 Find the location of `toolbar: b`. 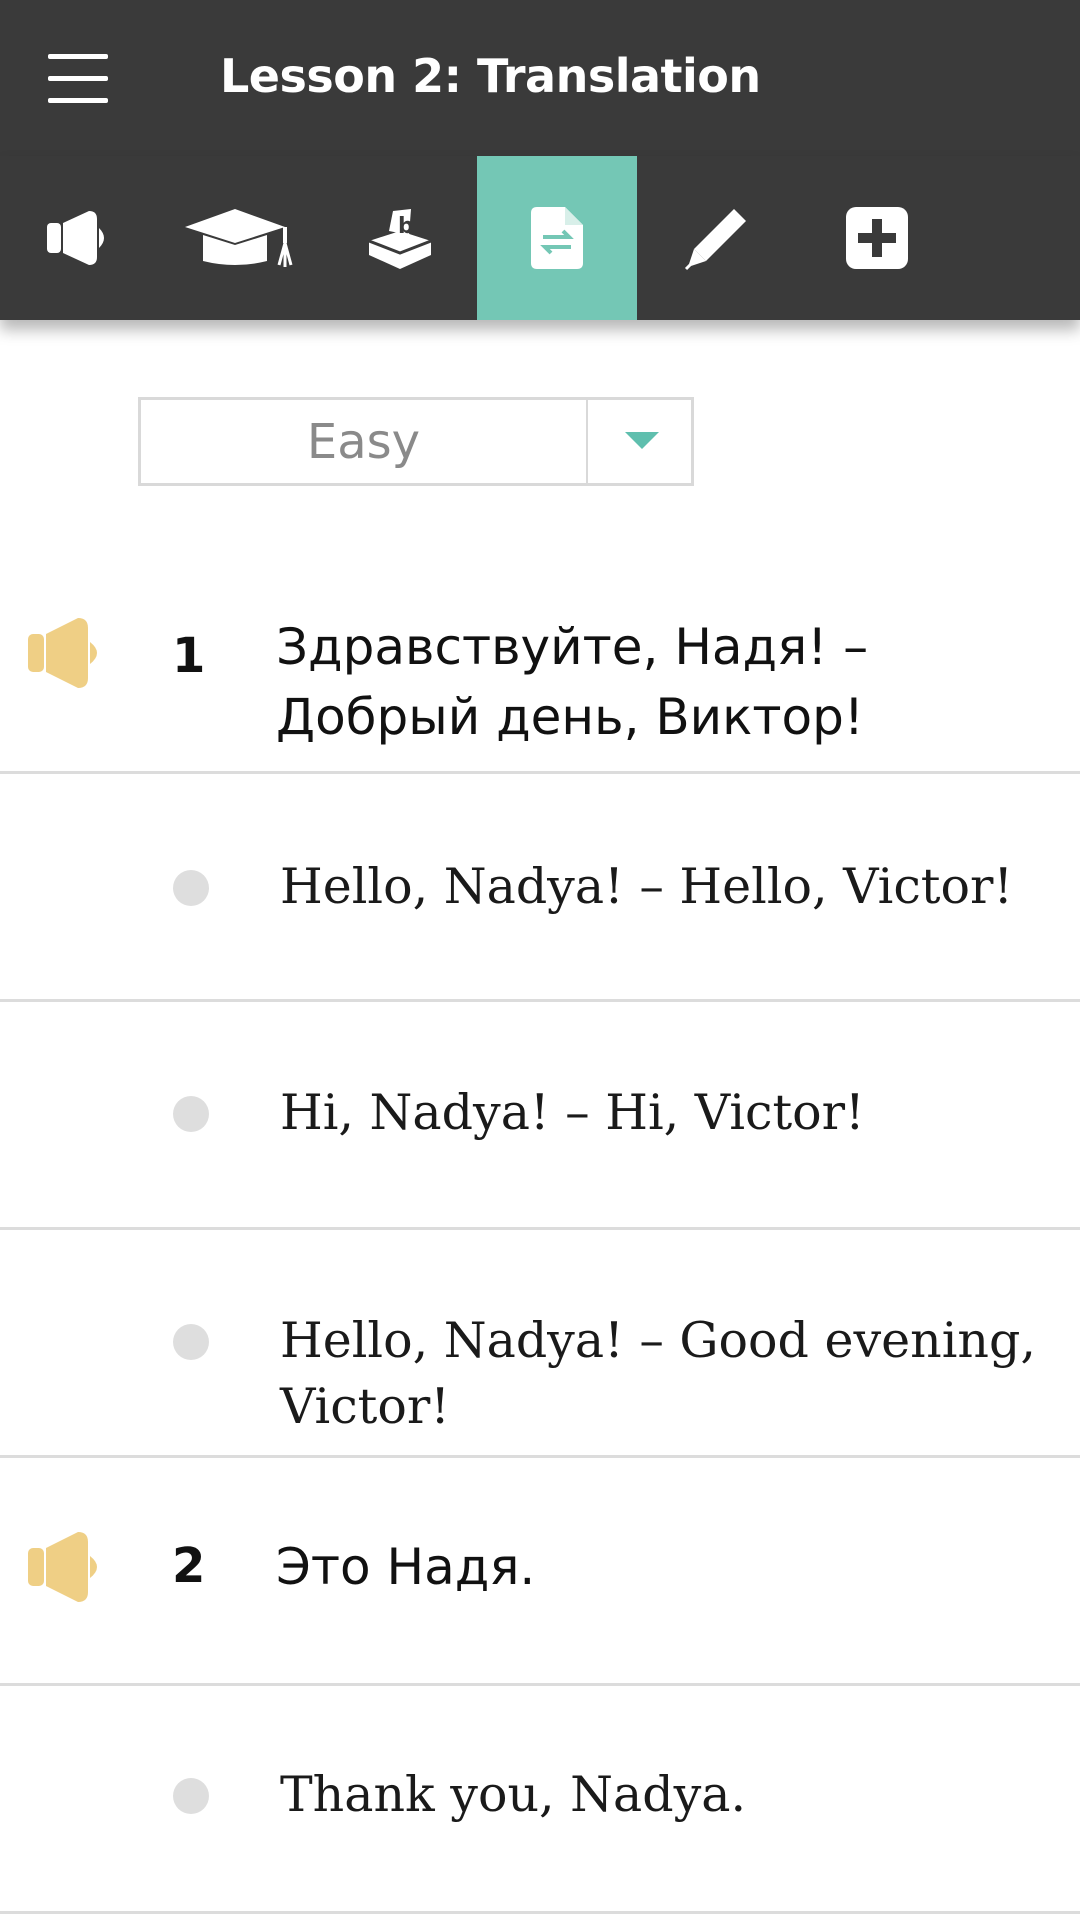

toolbar: b is located at coordinates (540, 238).